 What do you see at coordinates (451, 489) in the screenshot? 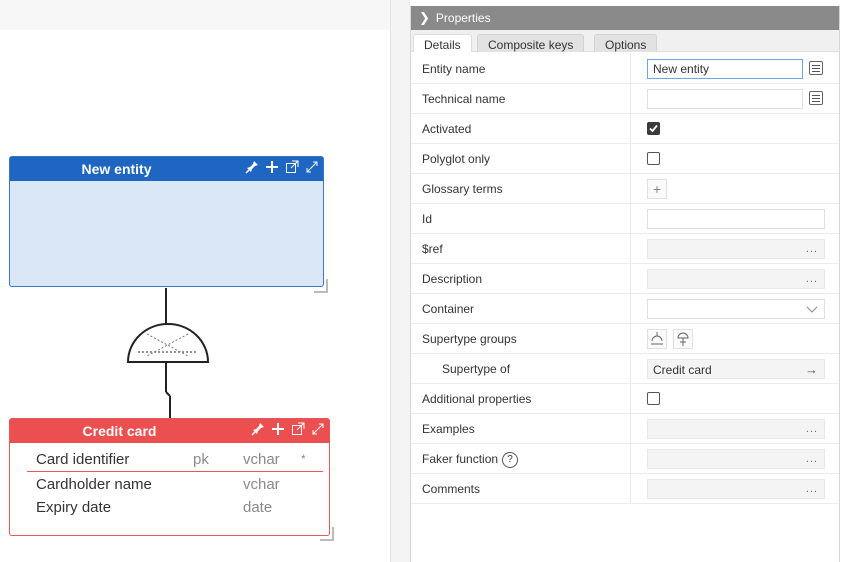
I see `prop-label: Comments` at bounding box center [451, 489].